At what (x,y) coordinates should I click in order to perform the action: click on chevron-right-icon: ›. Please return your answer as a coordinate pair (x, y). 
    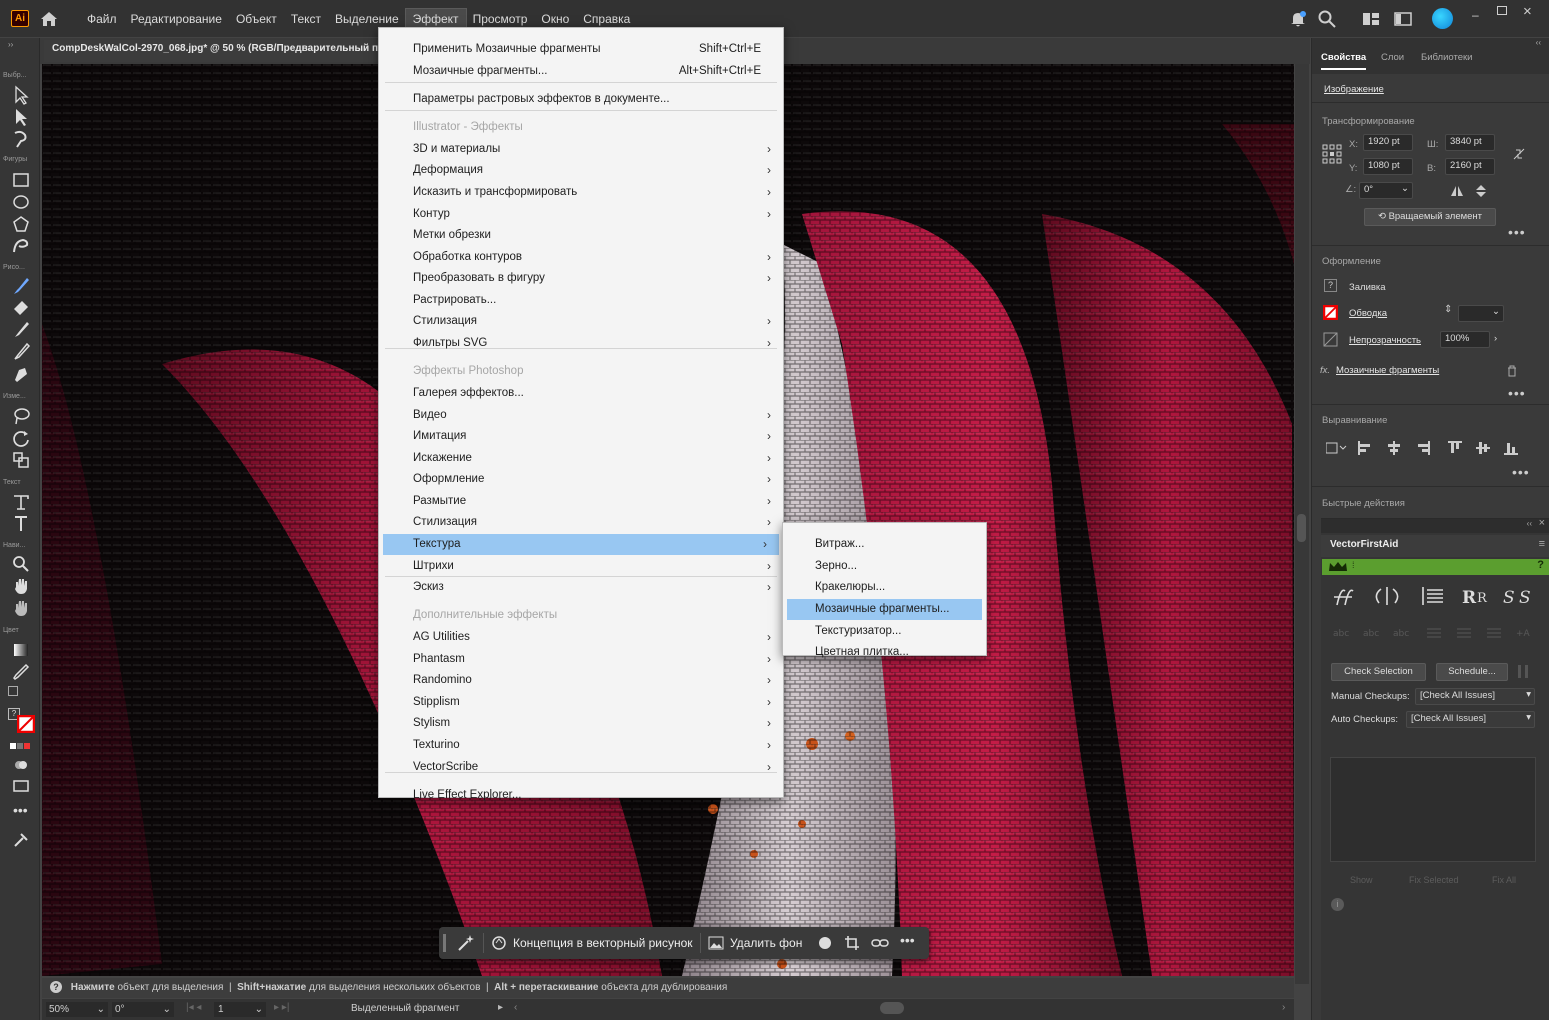
    Looking at the image, I should click on (1495, 338).